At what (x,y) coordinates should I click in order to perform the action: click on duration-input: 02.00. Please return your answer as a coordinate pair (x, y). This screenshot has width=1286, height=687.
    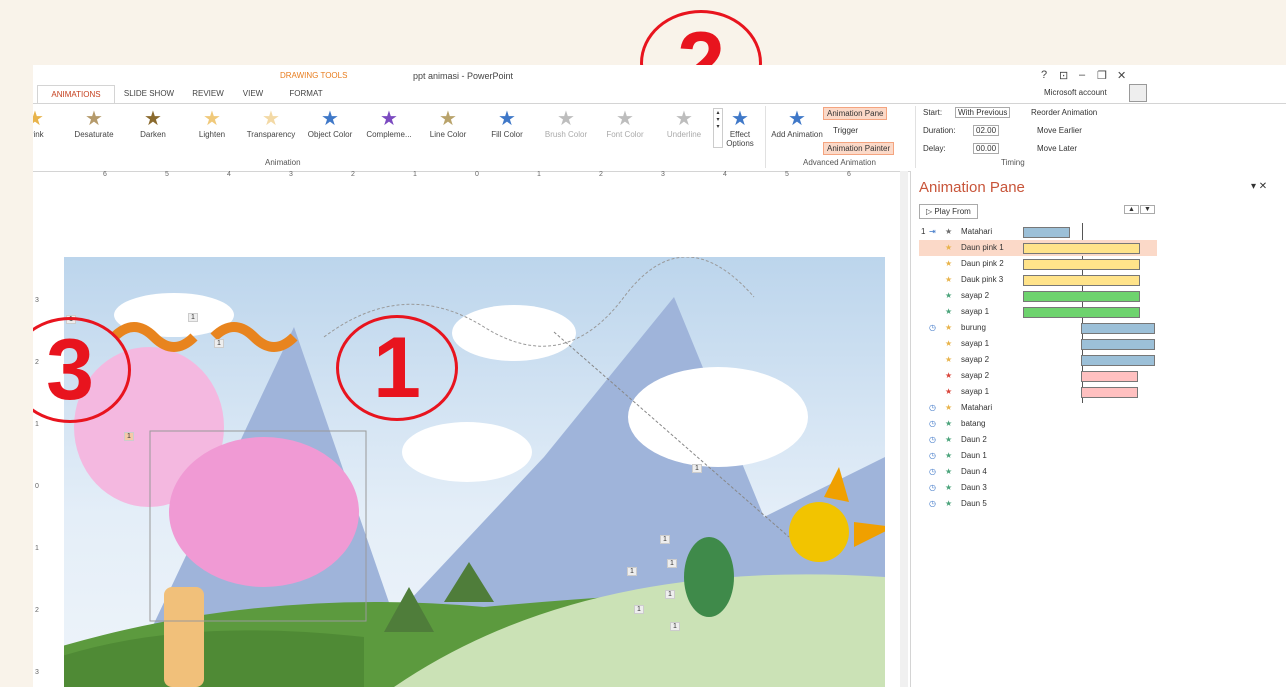
    Looking at the image, I should click on (986, 130).